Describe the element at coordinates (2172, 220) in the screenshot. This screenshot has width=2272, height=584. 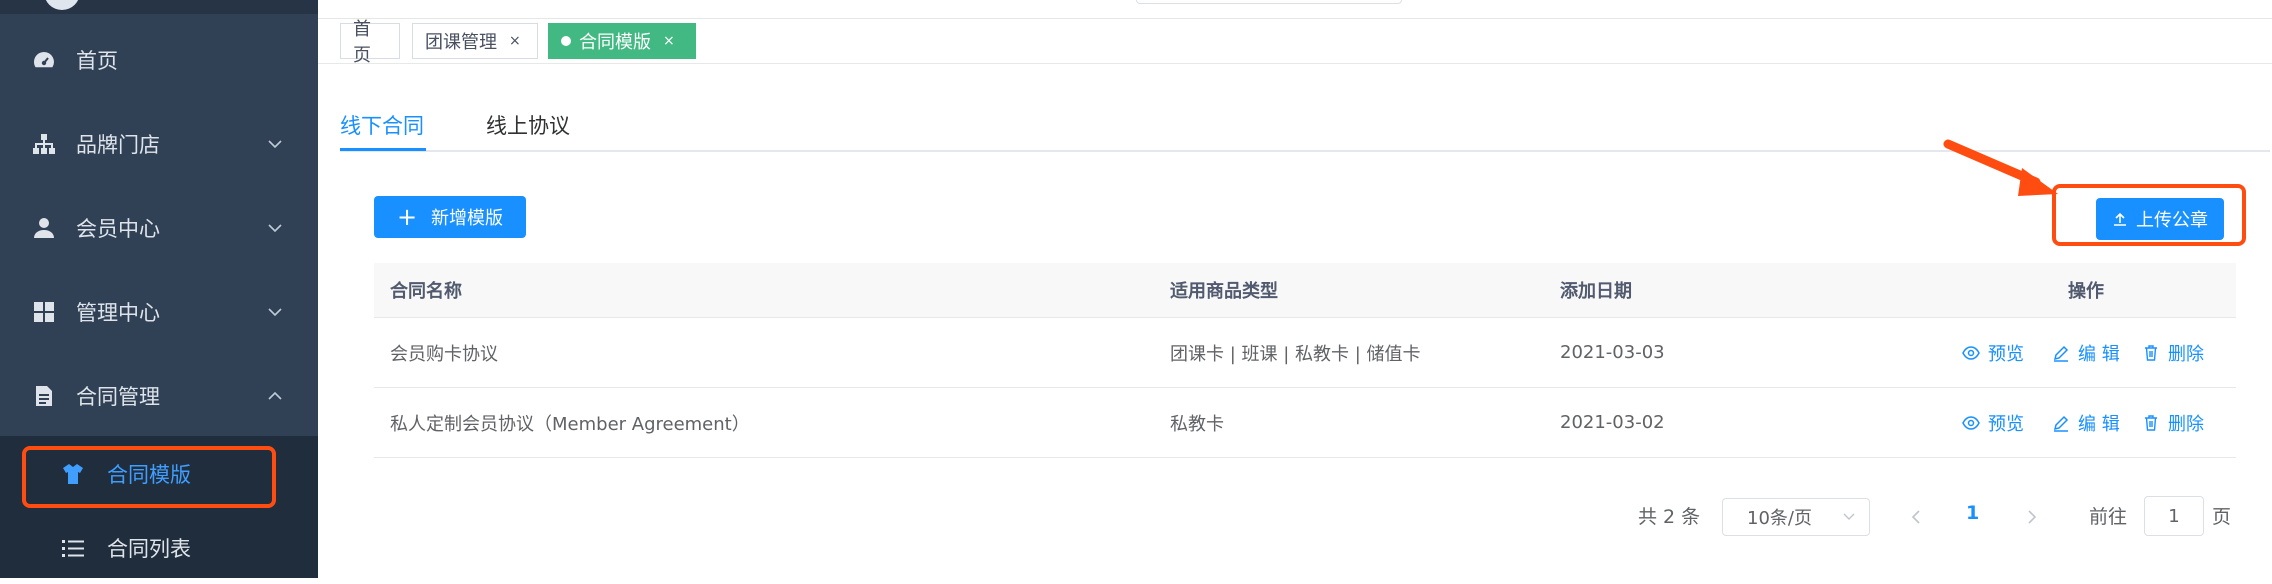
I see `upload-seal-label: 上传公章` at that location.